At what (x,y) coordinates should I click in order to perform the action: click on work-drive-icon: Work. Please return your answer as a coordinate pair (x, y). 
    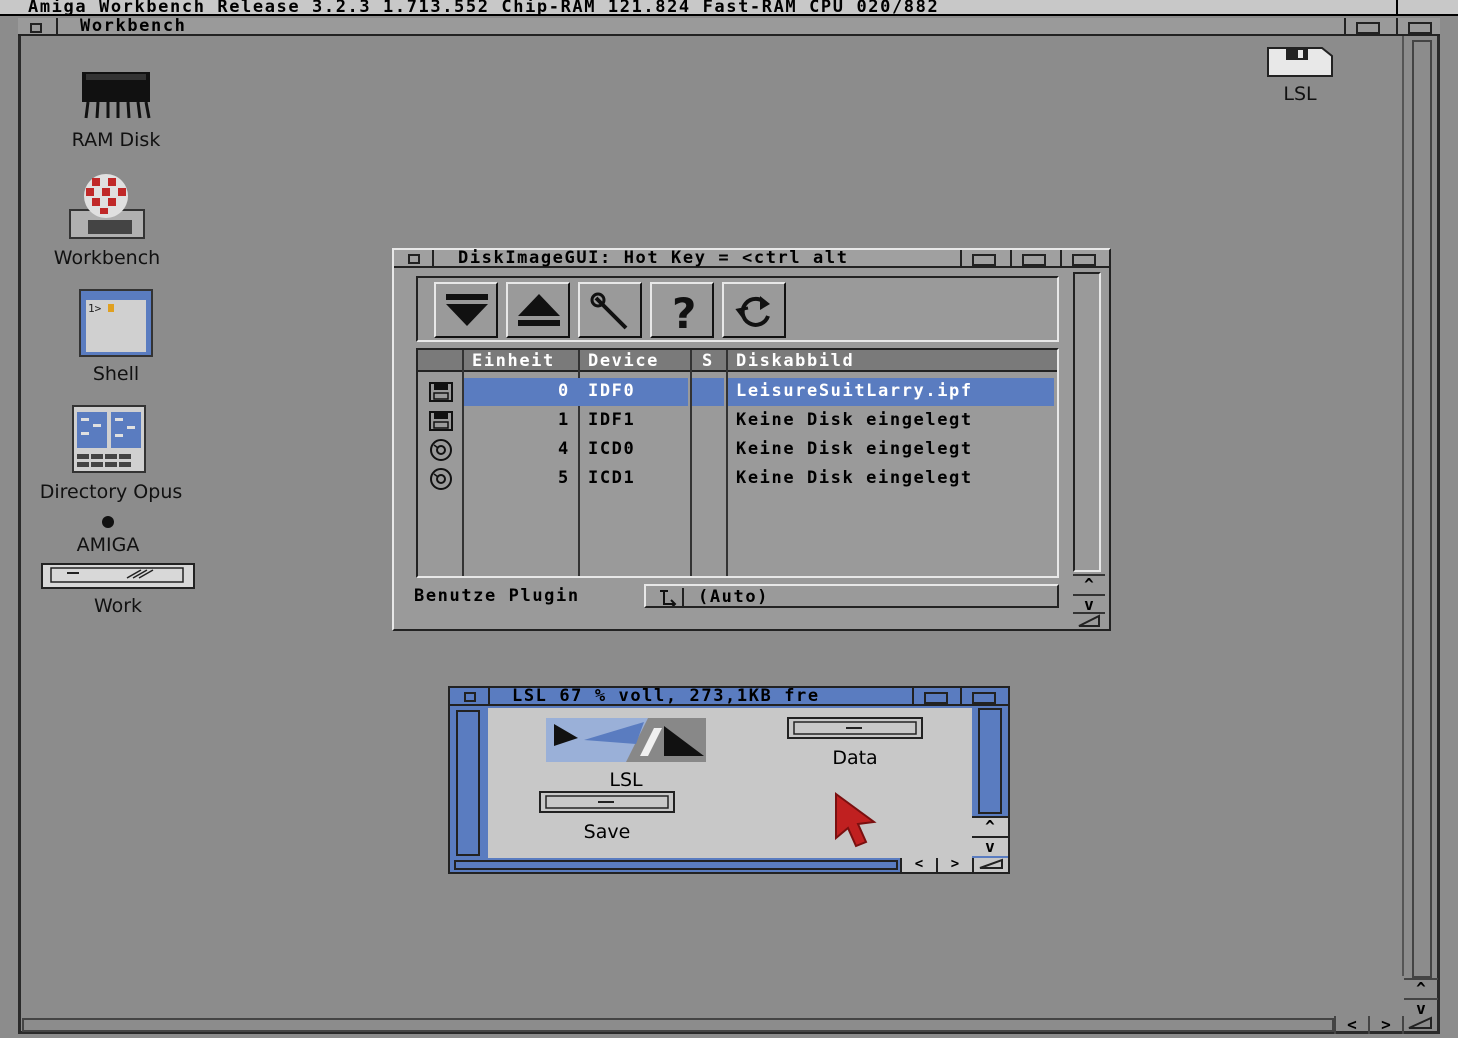
    Looking at the image, I should click on (118, 589).